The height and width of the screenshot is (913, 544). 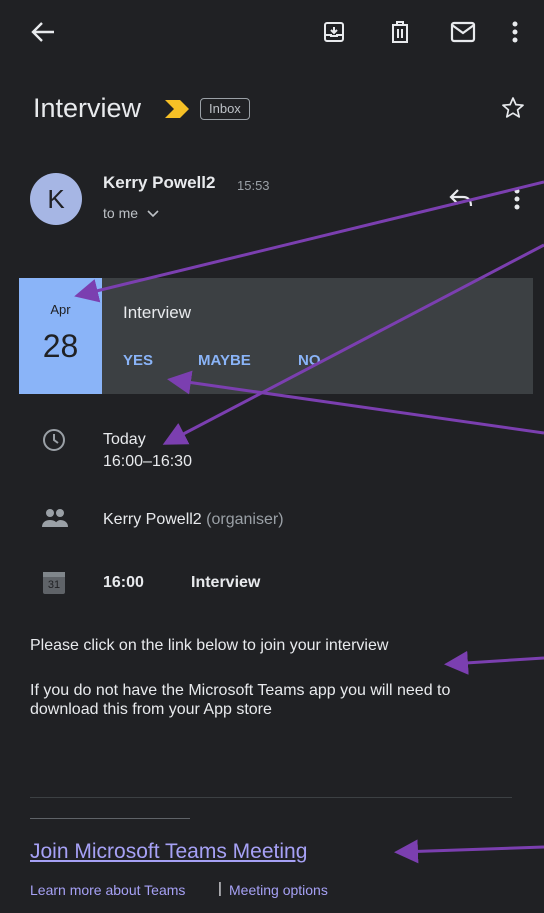 I want to click on event-day: Today, so click(x=124, y=439).